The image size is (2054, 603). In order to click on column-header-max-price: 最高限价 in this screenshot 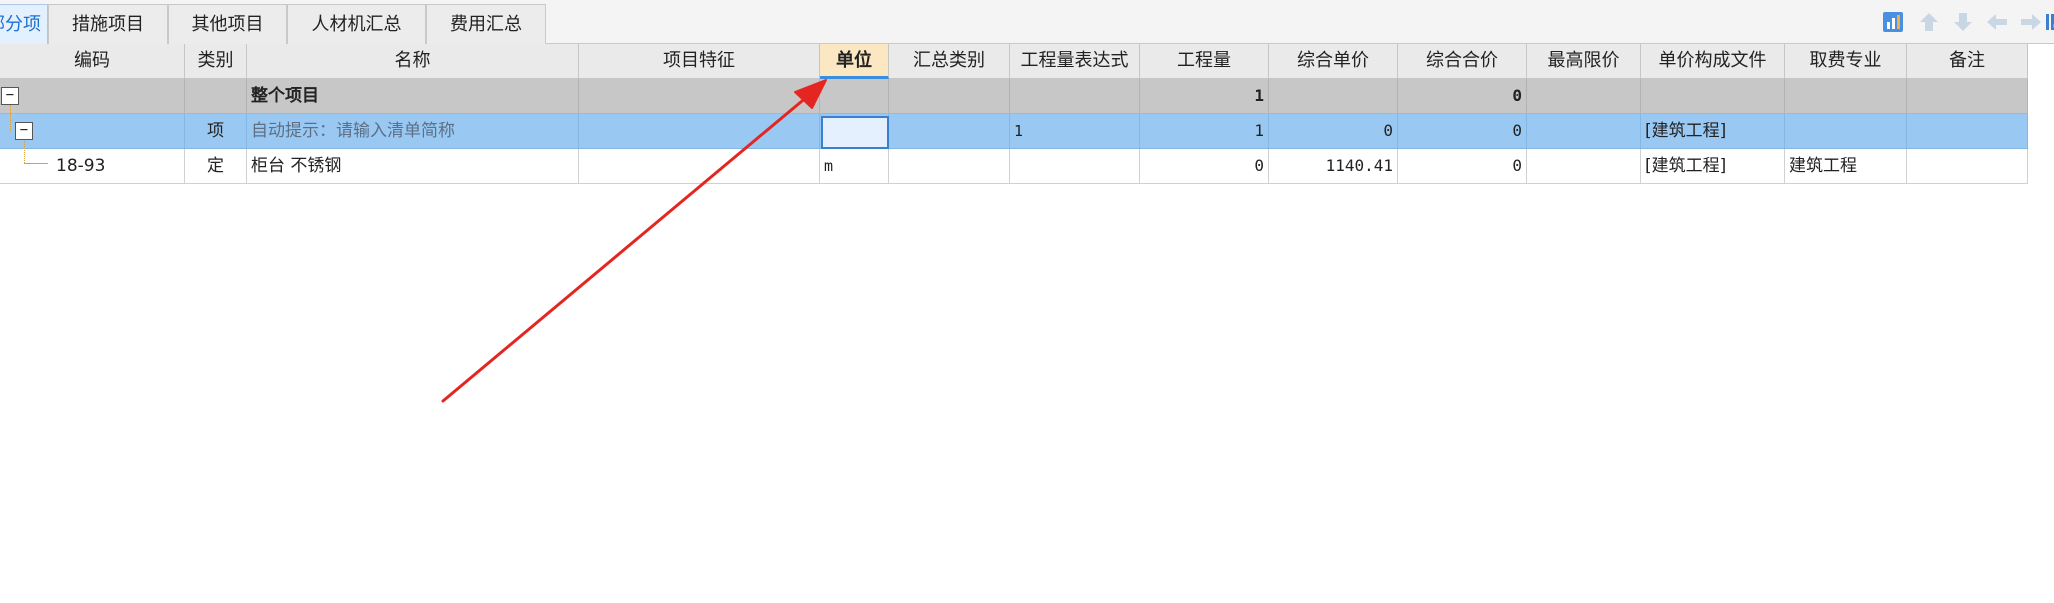, I will do `click(1584, 61)`.